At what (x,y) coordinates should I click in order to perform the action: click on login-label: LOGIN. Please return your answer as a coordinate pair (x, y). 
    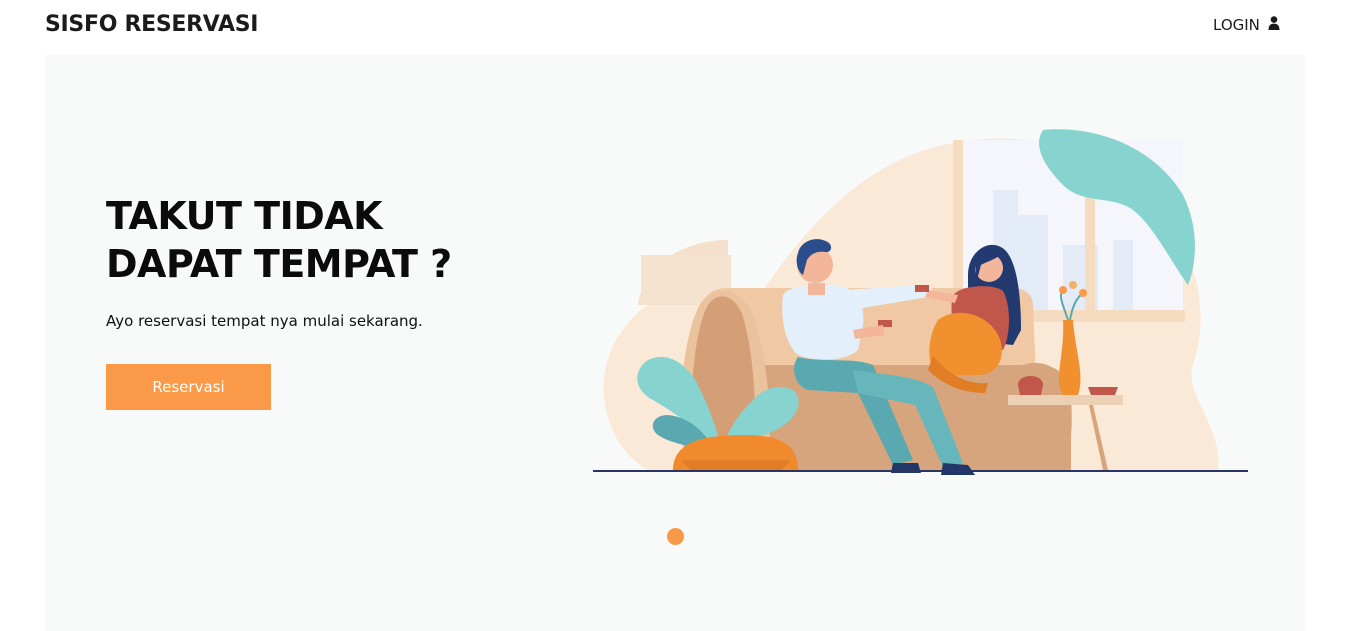
    Looking at the image, I should click on (1236, 25).